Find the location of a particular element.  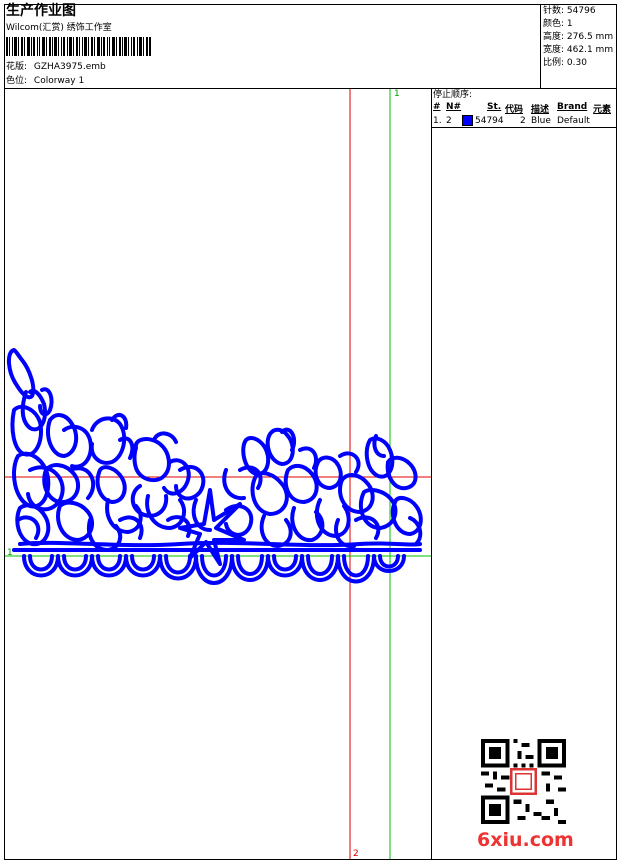

watermark-site: 6xiu.com is located at coordinates (525, 840).